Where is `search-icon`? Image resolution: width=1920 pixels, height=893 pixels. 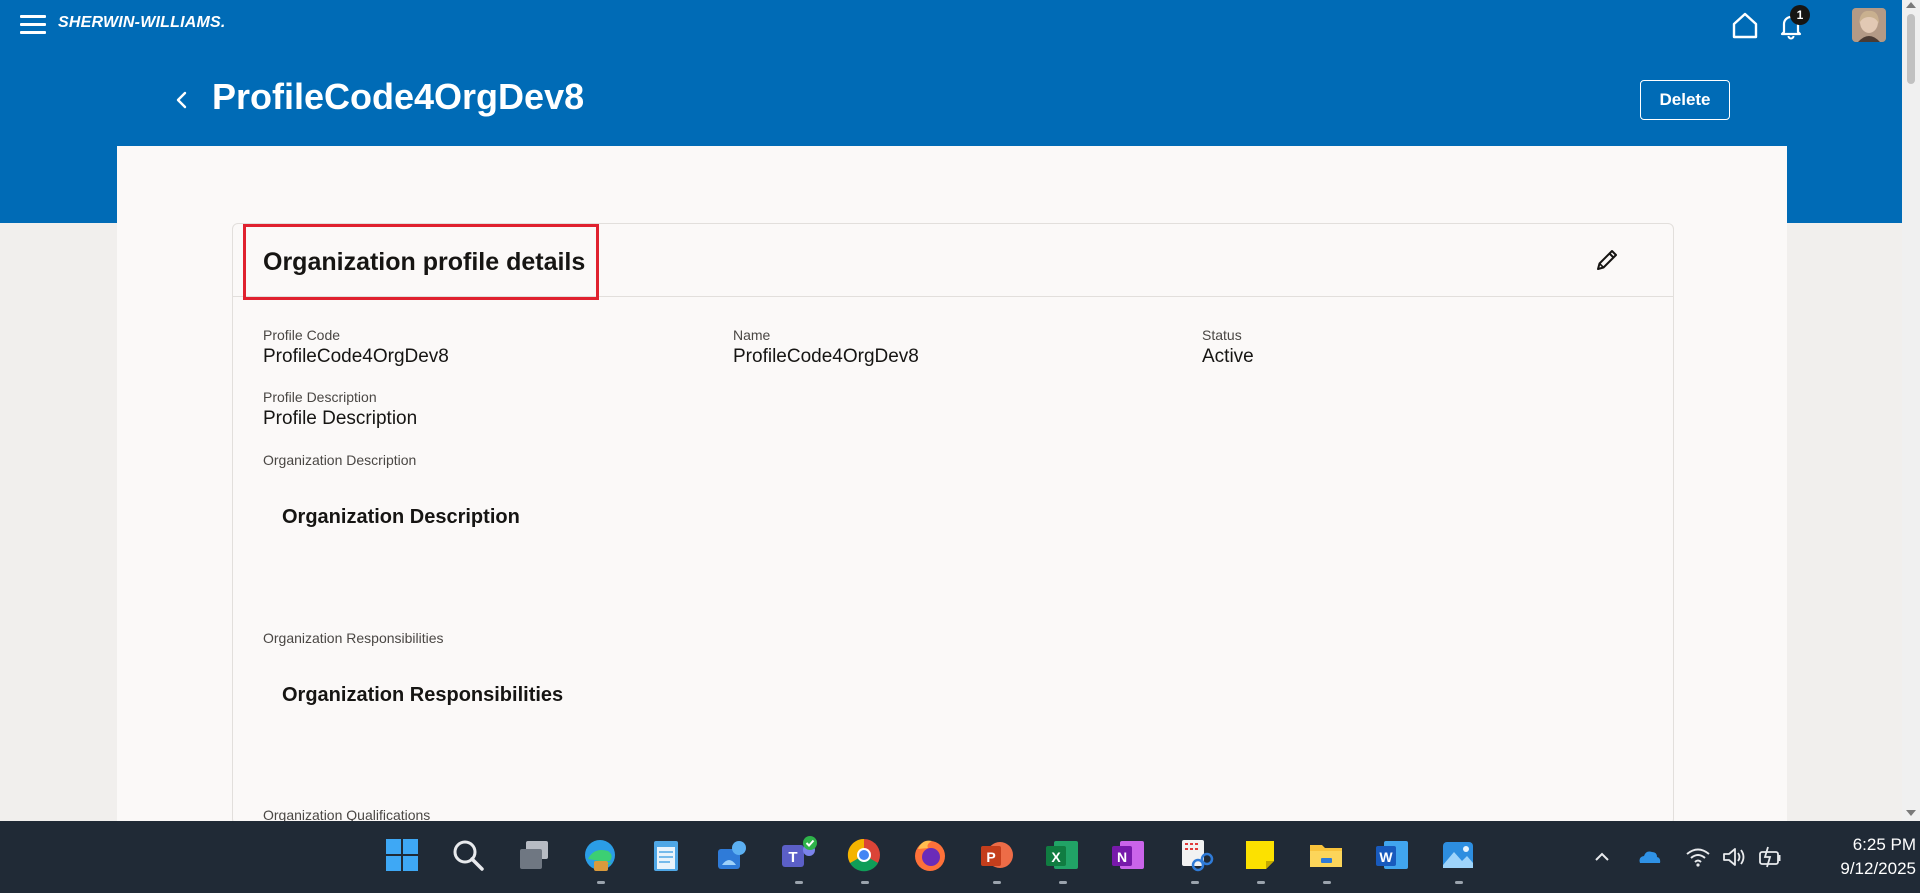 search-icon is located at coordinates (468, 855).